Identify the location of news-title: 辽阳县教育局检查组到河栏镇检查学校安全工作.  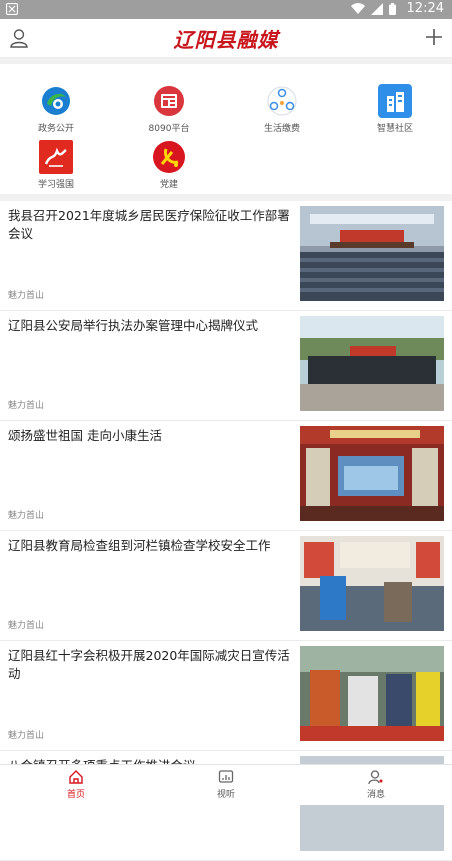
(139, 545).